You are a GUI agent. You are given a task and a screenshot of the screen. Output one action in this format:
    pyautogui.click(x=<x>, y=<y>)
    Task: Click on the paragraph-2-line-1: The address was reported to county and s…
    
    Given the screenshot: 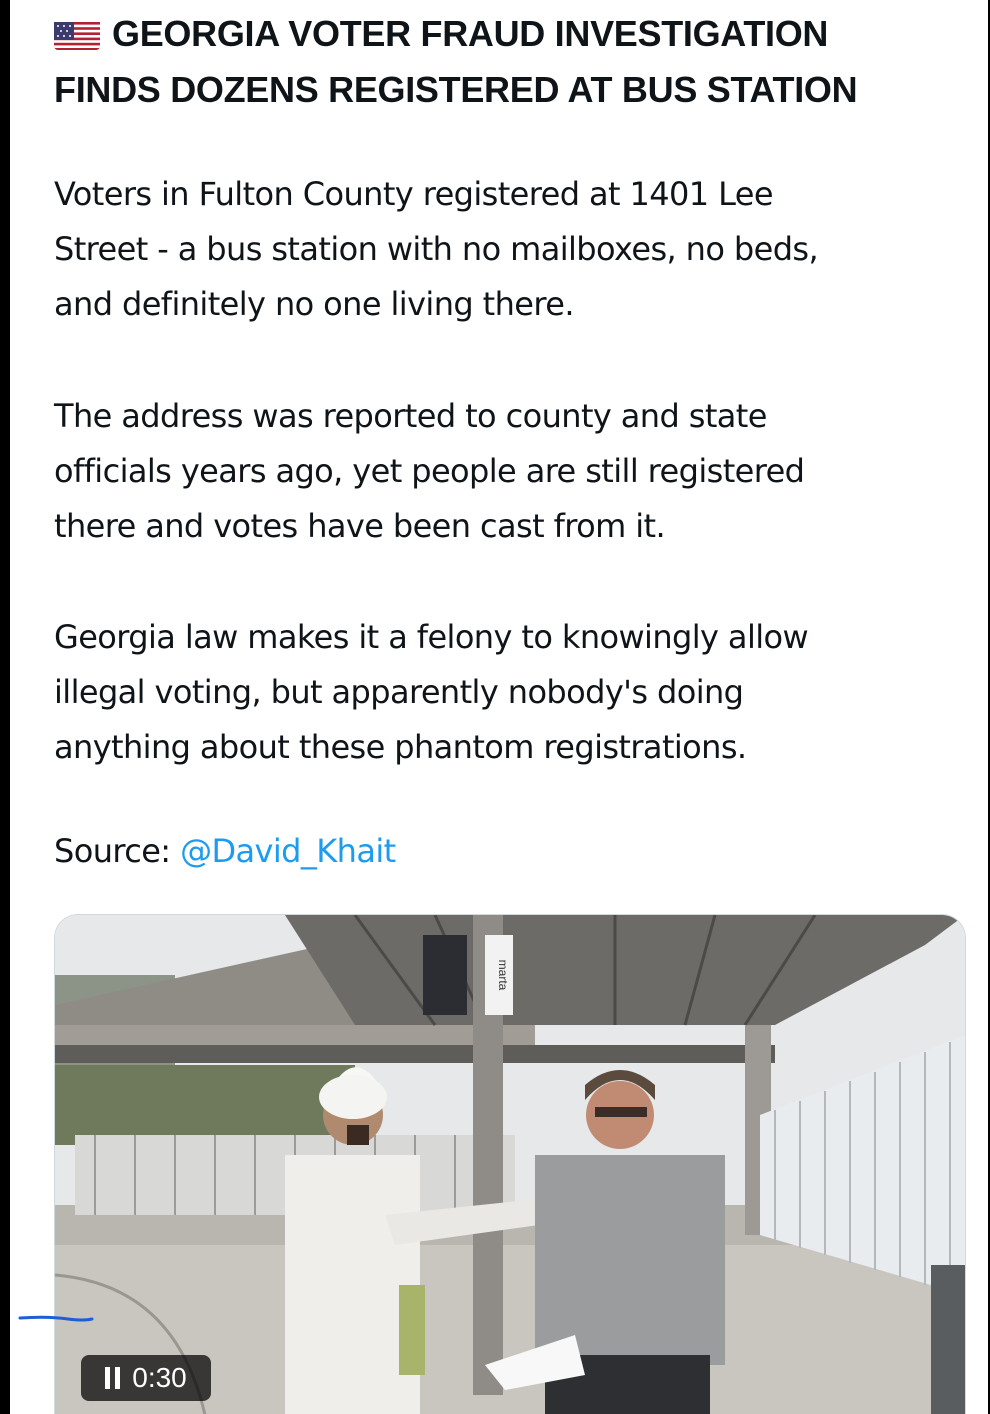 What is the action you would take?
    pyautogui.click(x=410, y=416)
    